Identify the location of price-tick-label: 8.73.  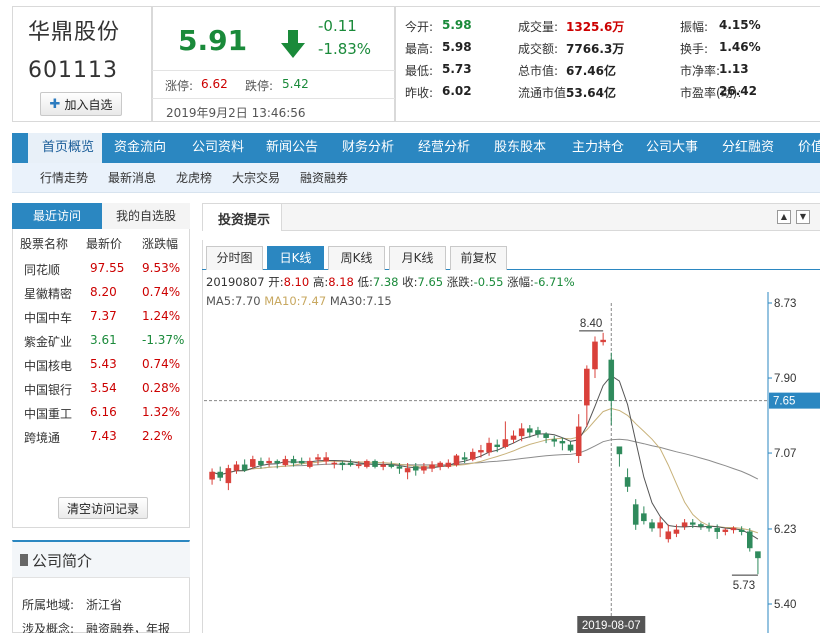
(785, 304).